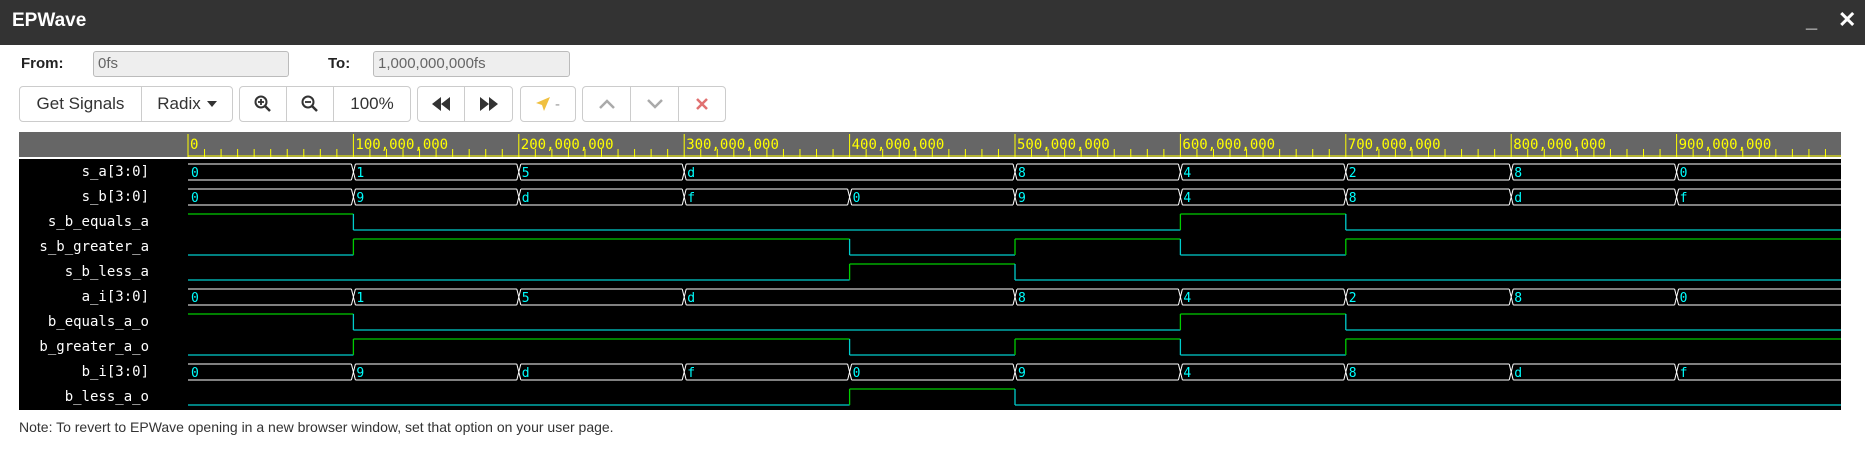 This screenshot has width=1865, height=455. I want to click on signal-name: b_less_a_o, so click(107, 397).